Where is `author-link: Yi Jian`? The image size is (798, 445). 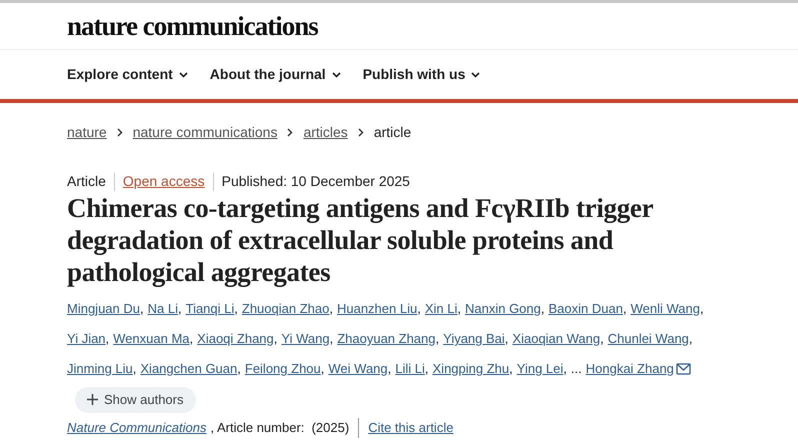
author-link: Yi Jian is located at coordinates (86, 339).